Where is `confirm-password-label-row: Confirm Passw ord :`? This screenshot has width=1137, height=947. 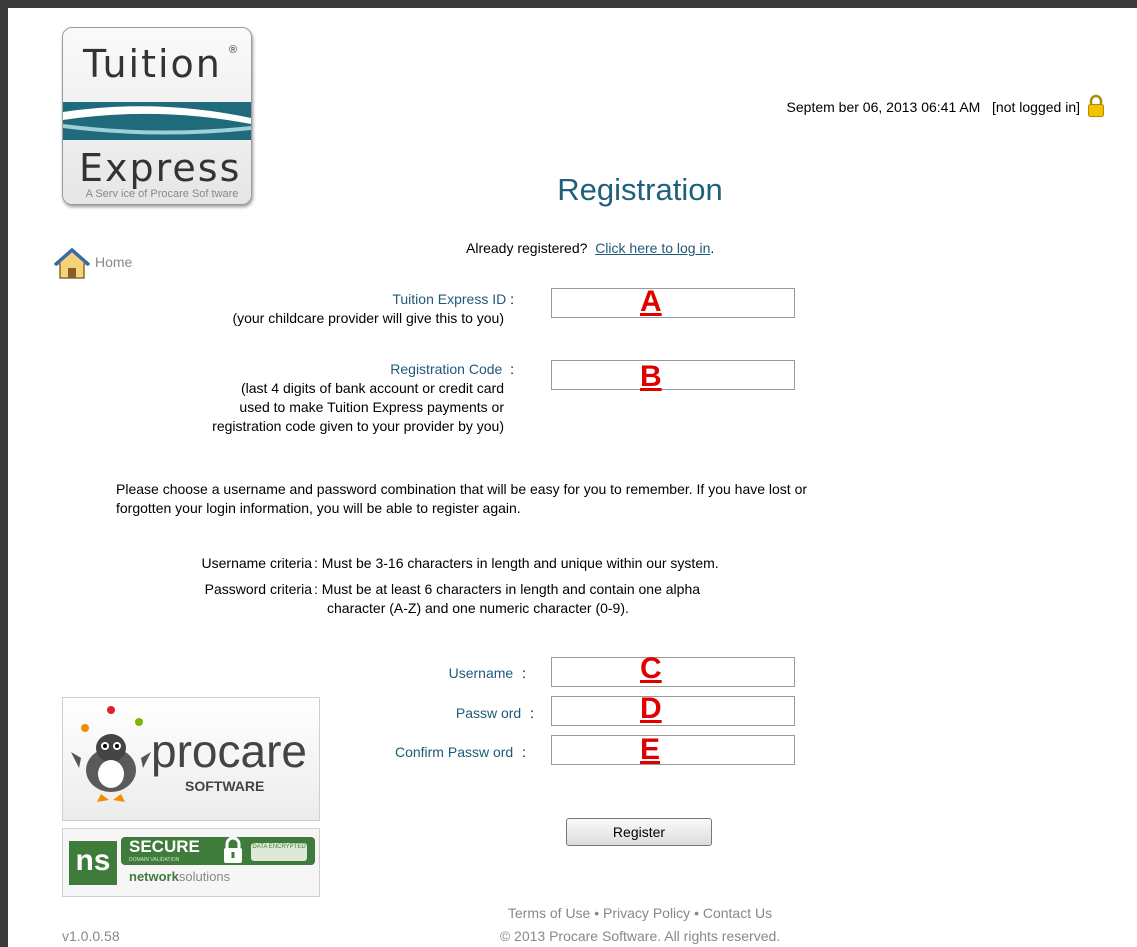
confirm-password-label-row: Confirm Passw ord : is located at coordinates (413, 753).